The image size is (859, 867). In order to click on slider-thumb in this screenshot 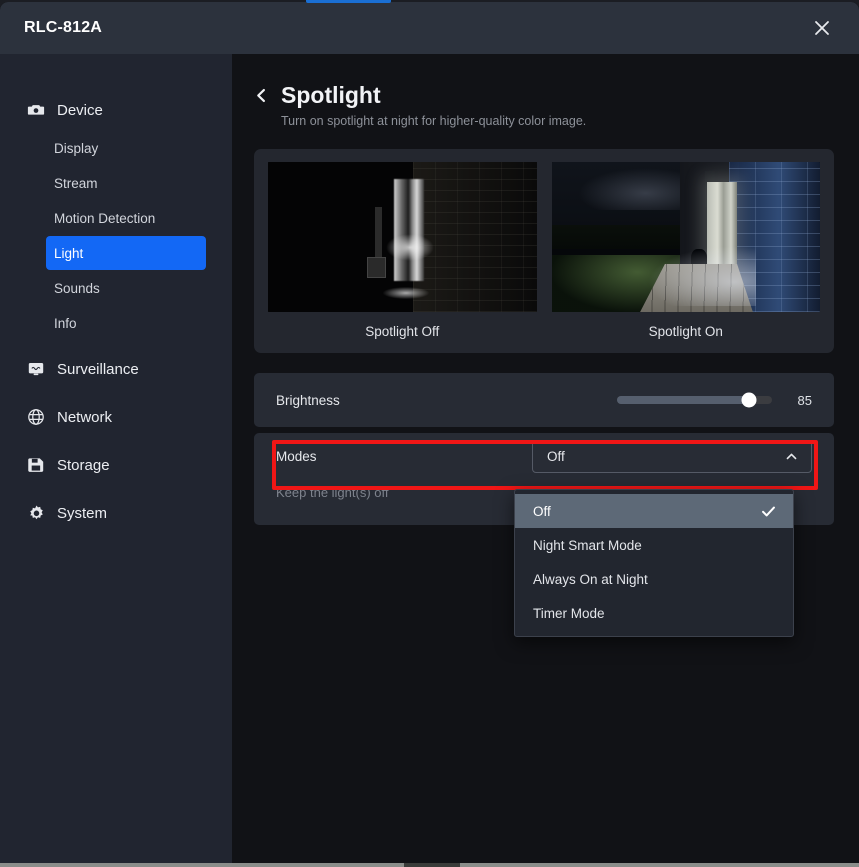, I will do `click(749, 400)`.